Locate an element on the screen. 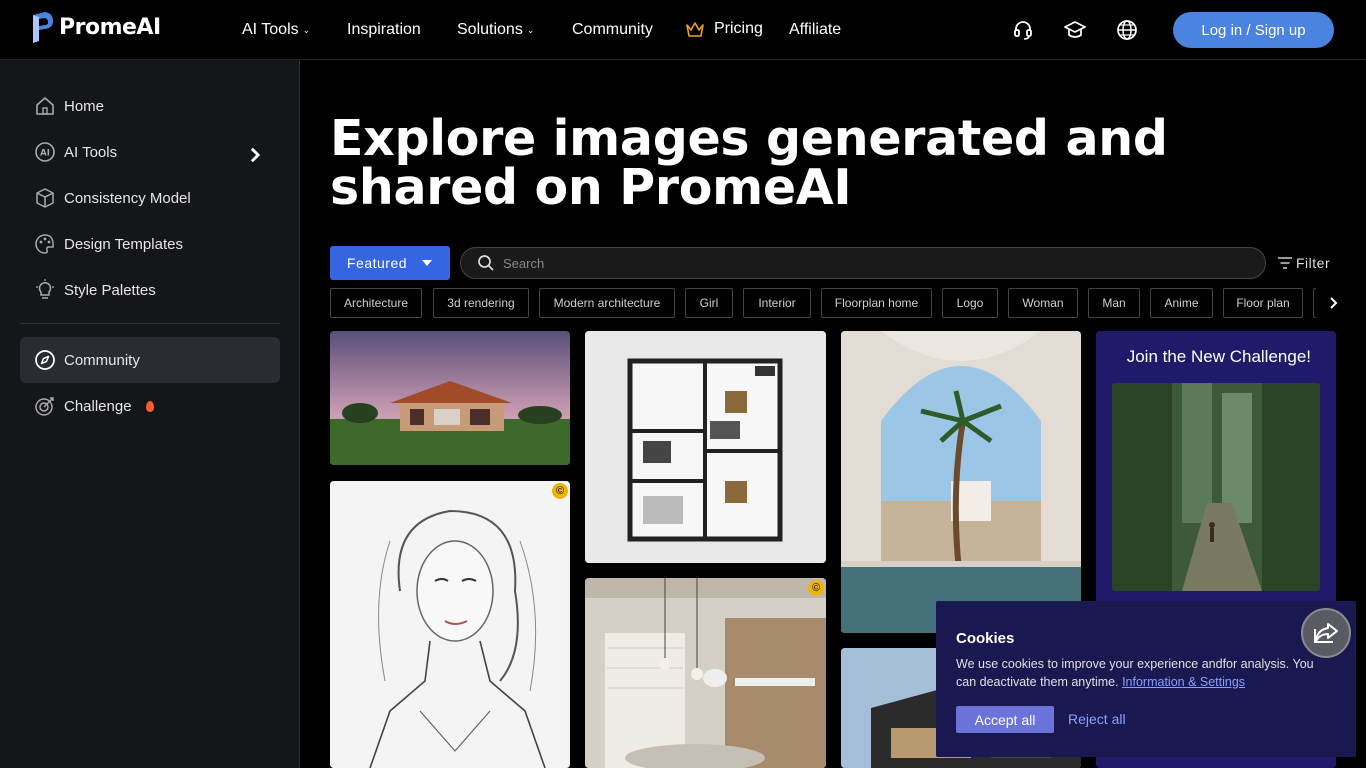 The height and width of the screenshot is (768, 1366). cookie-title: Cookies is located at coordinates (985, 638).